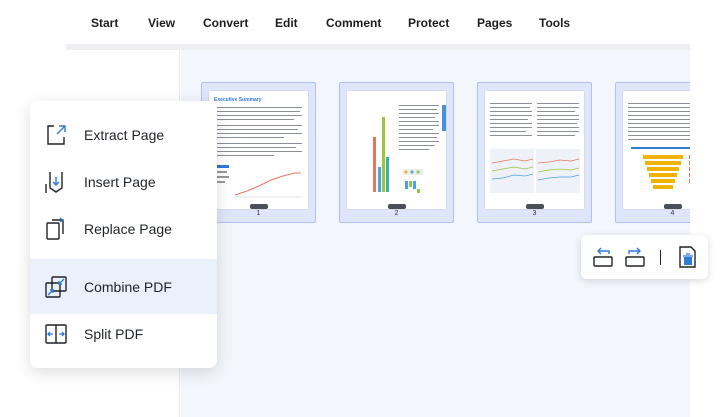  Describe the element at coordinates (104, 23) in the screenshot. I see `menu-start: Start` at that location.